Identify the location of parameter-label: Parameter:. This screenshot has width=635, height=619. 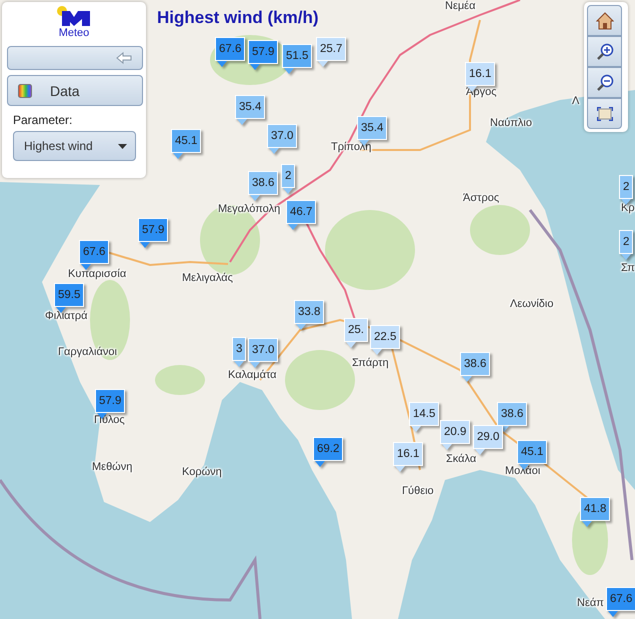
(43, 120).